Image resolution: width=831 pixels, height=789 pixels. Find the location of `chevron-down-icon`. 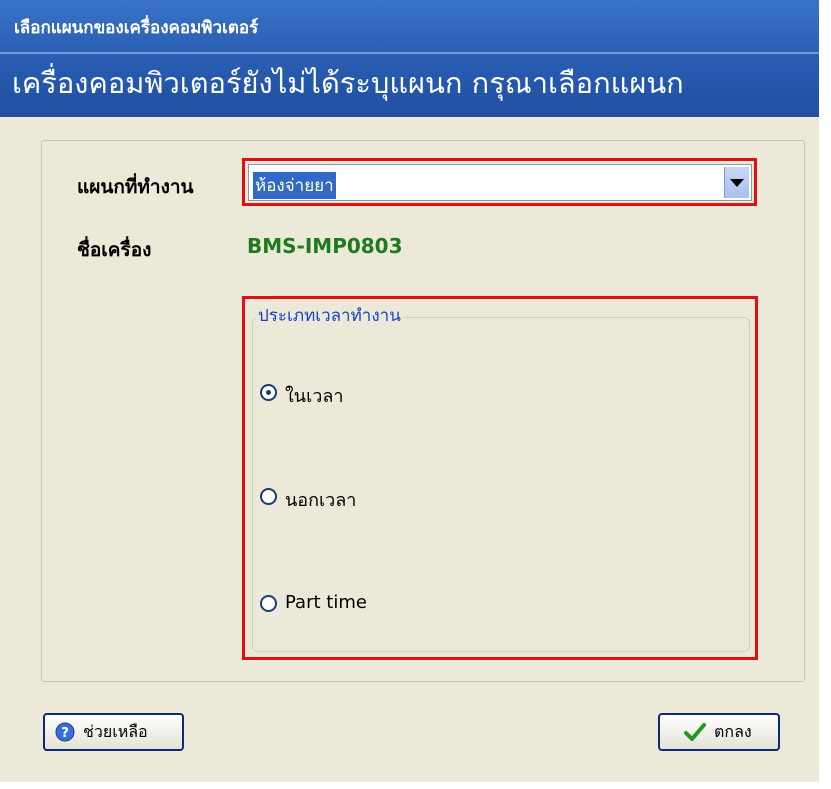

chevron-down-icon is located at coordinates (737, 182).